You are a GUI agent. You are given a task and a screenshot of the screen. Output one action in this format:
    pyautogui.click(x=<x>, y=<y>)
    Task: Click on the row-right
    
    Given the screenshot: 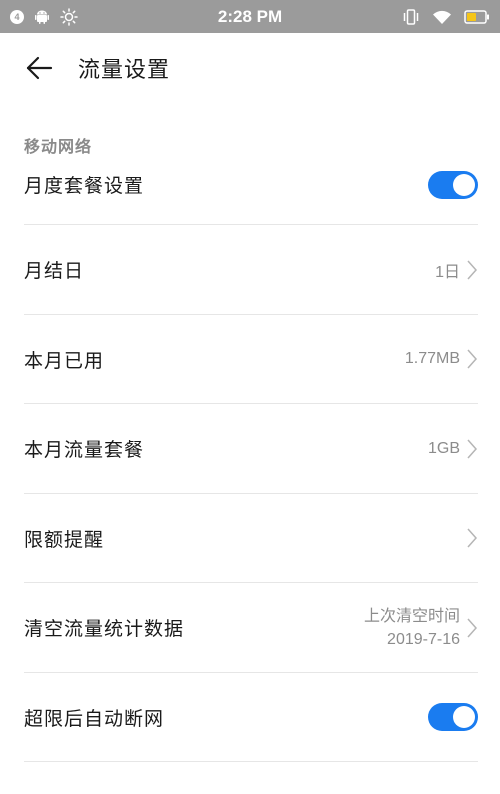 What is the action you would take?
    pyautogui.click(x=472, y=538)
    